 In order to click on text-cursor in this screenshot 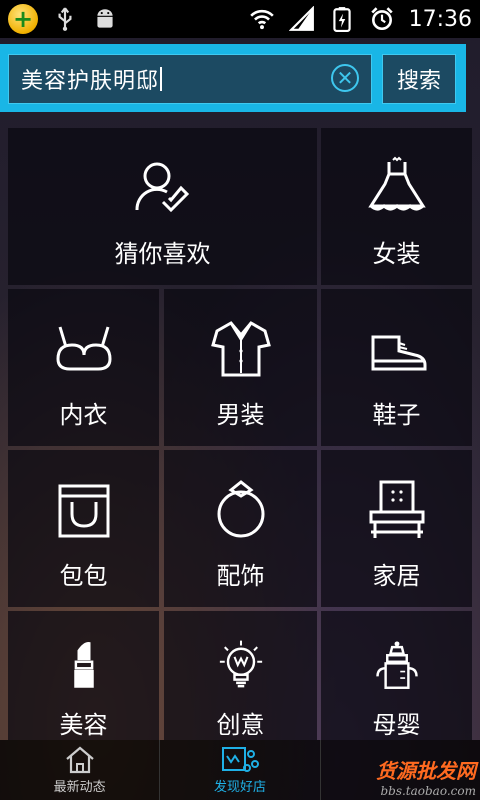, I will do `click(161, 79)`.